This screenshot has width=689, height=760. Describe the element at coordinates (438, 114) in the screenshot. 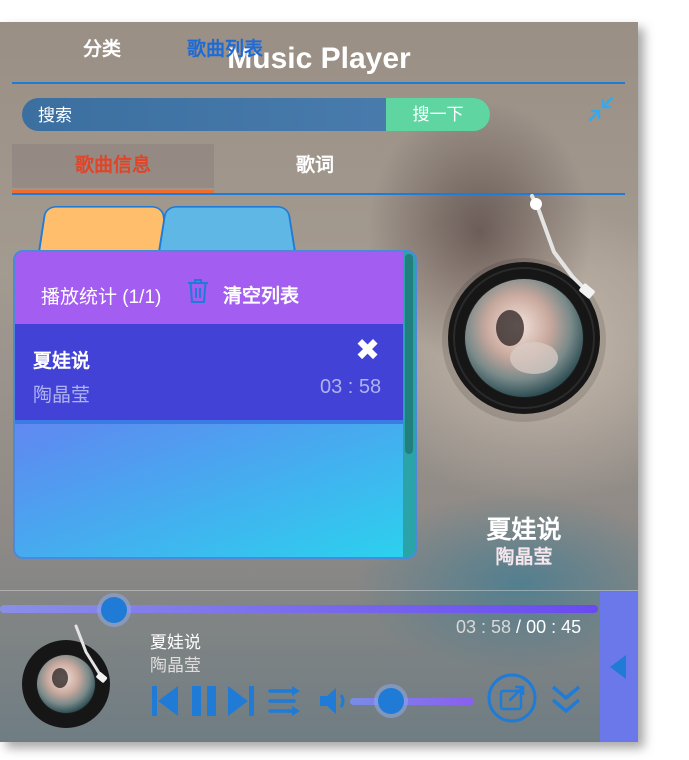

I see `search-button: 搜一下` at that location.